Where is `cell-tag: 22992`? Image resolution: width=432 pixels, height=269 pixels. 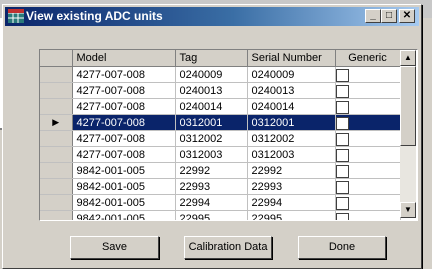
cell-tag: 22992 is located at coordinates (211, 170).